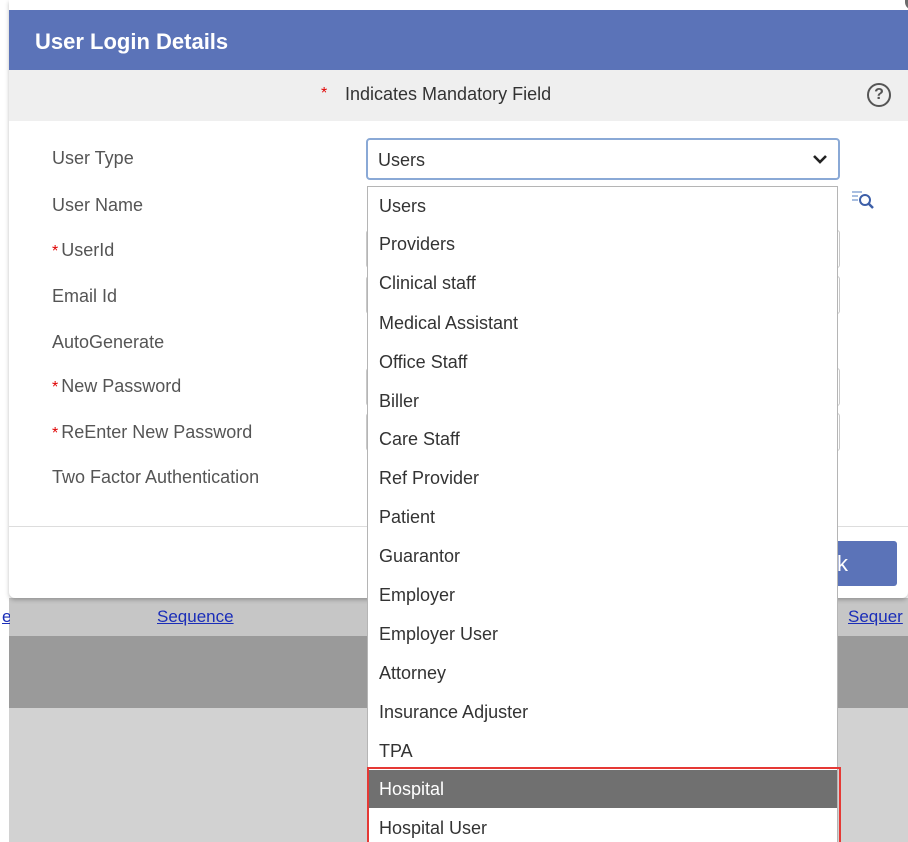 The width and height of the screenshot is (908, 842). What do you see at coordinates (85, 296) in the screenshot?
I see `email-id-label: Email Id` at bounding box center [85, 296].